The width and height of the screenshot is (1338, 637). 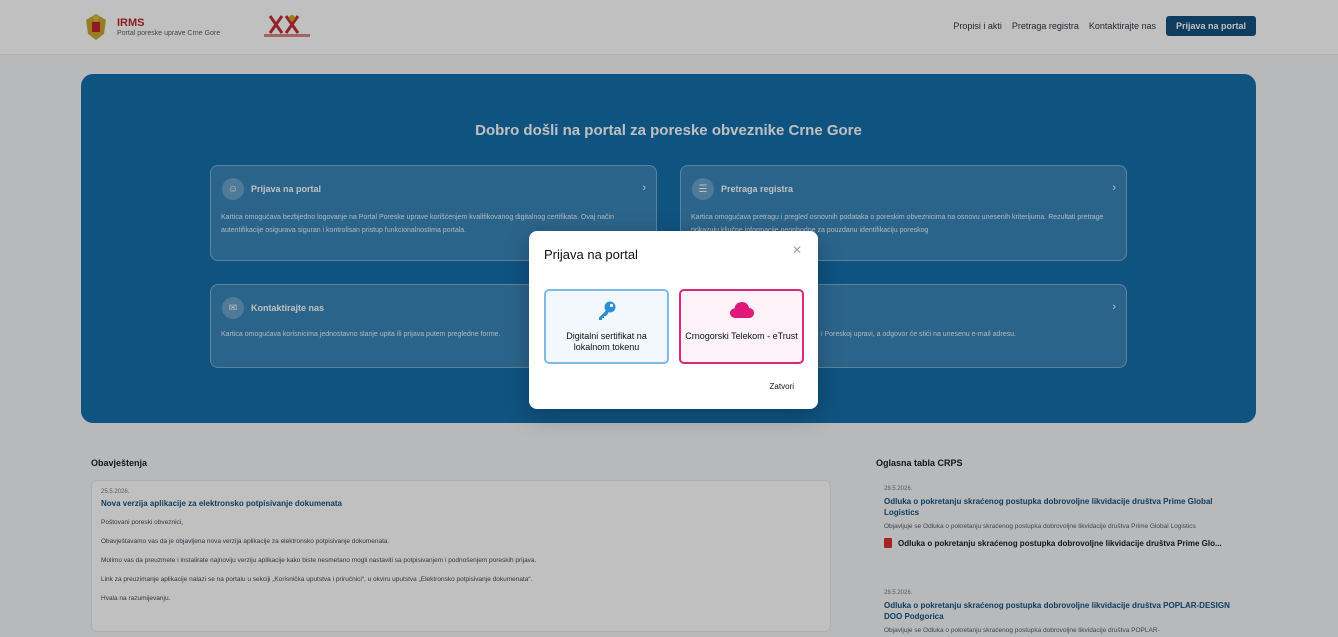 What do you see at coordinates (797, 250) in the screenshot?
I see `close-icon: ✕` at bounding box center [797, 250].